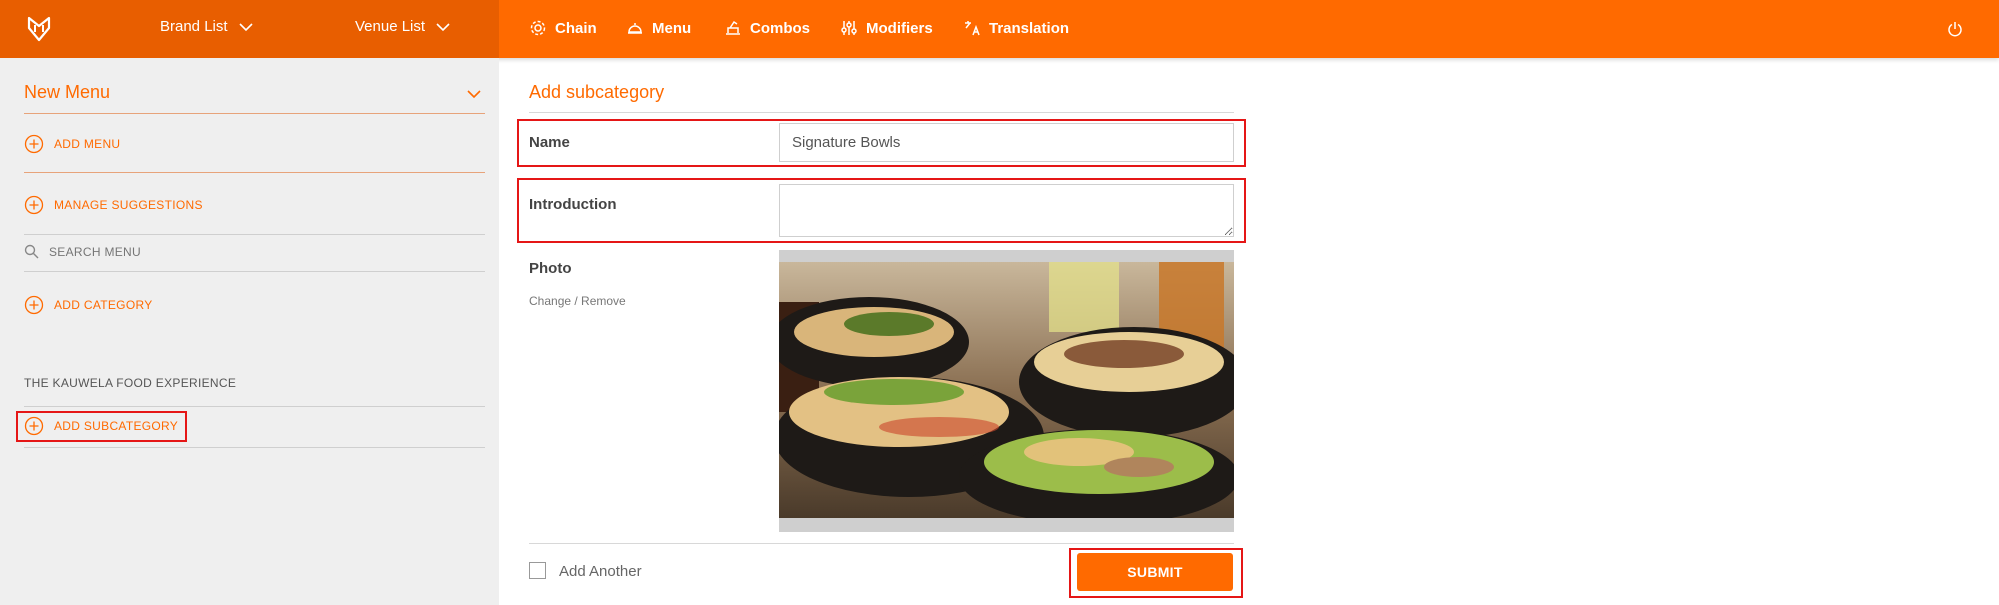 Image resolution: width=1999 pixels, height=605 pixels. I want to click on nav-translation: Translation, so click(1016, 28).